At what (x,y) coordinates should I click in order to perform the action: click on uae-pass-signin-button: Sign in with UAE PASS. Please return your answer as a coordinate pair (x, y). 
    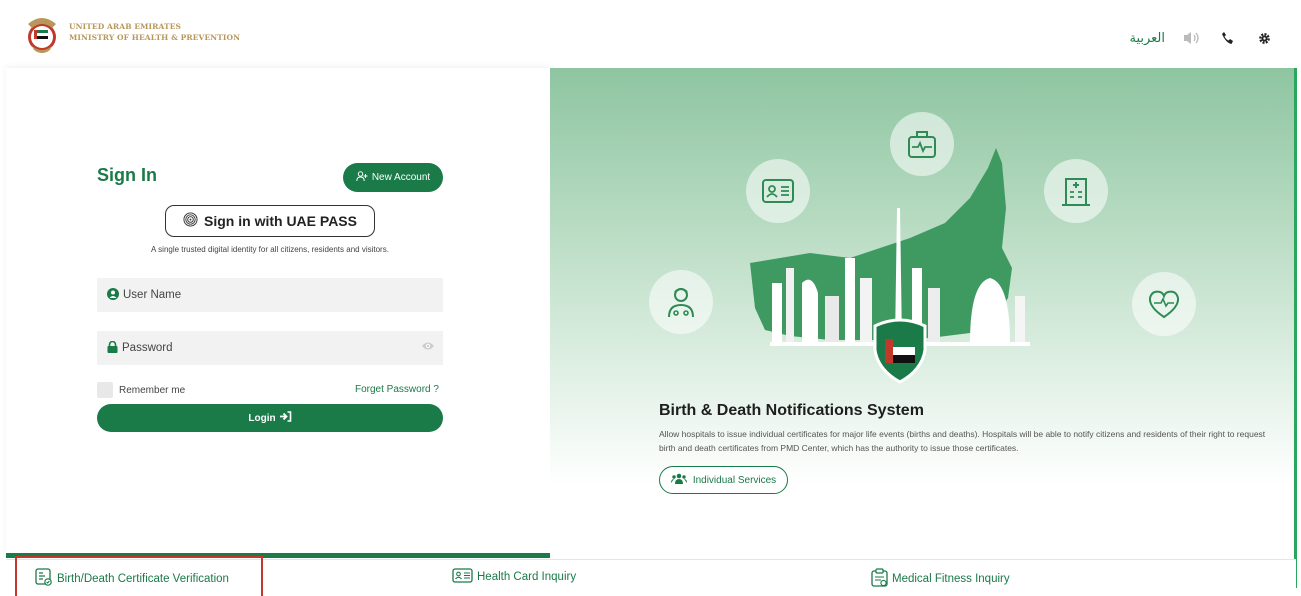
    Looking at the image, I should click on (270, 221).